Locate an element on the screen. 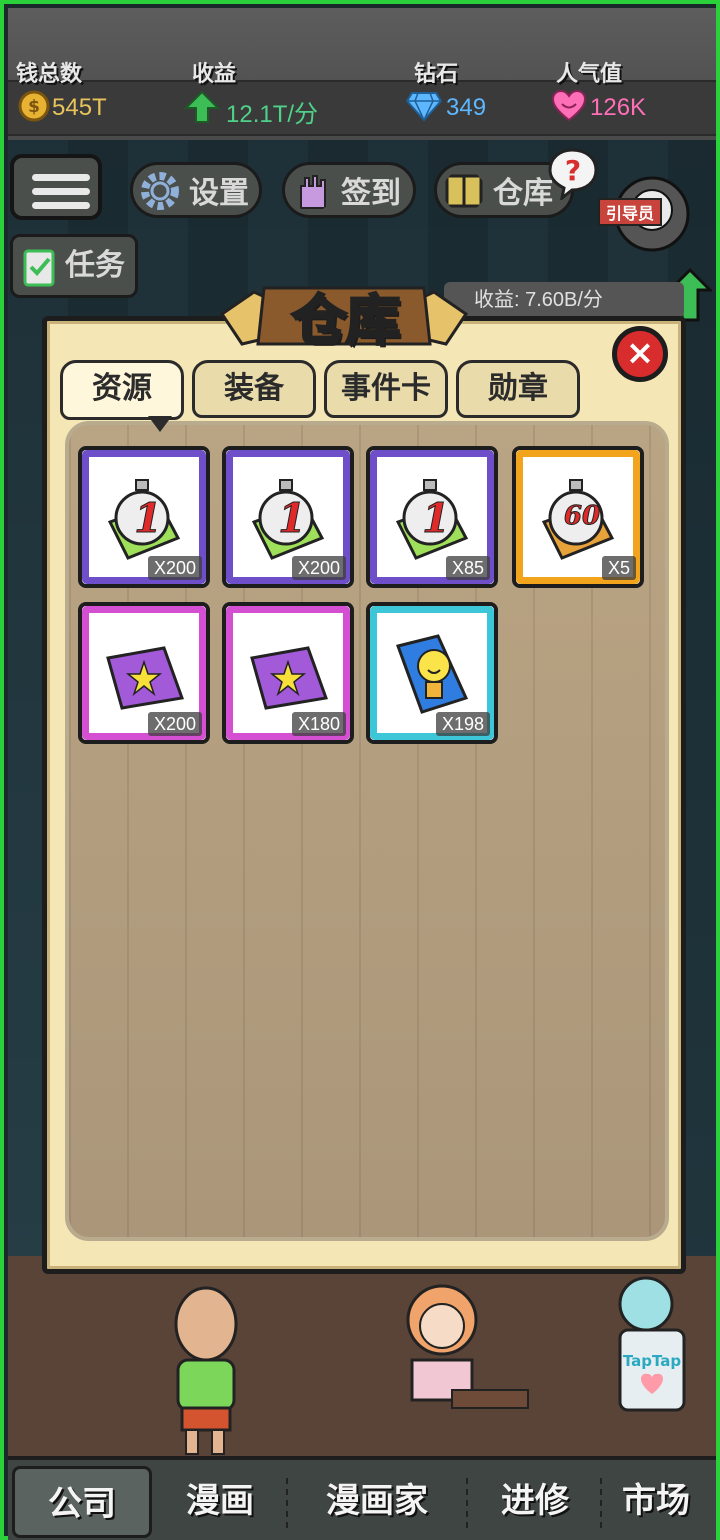 The image size is (720, 1540). task-button: 任务 is located at coordinates (74, 266).